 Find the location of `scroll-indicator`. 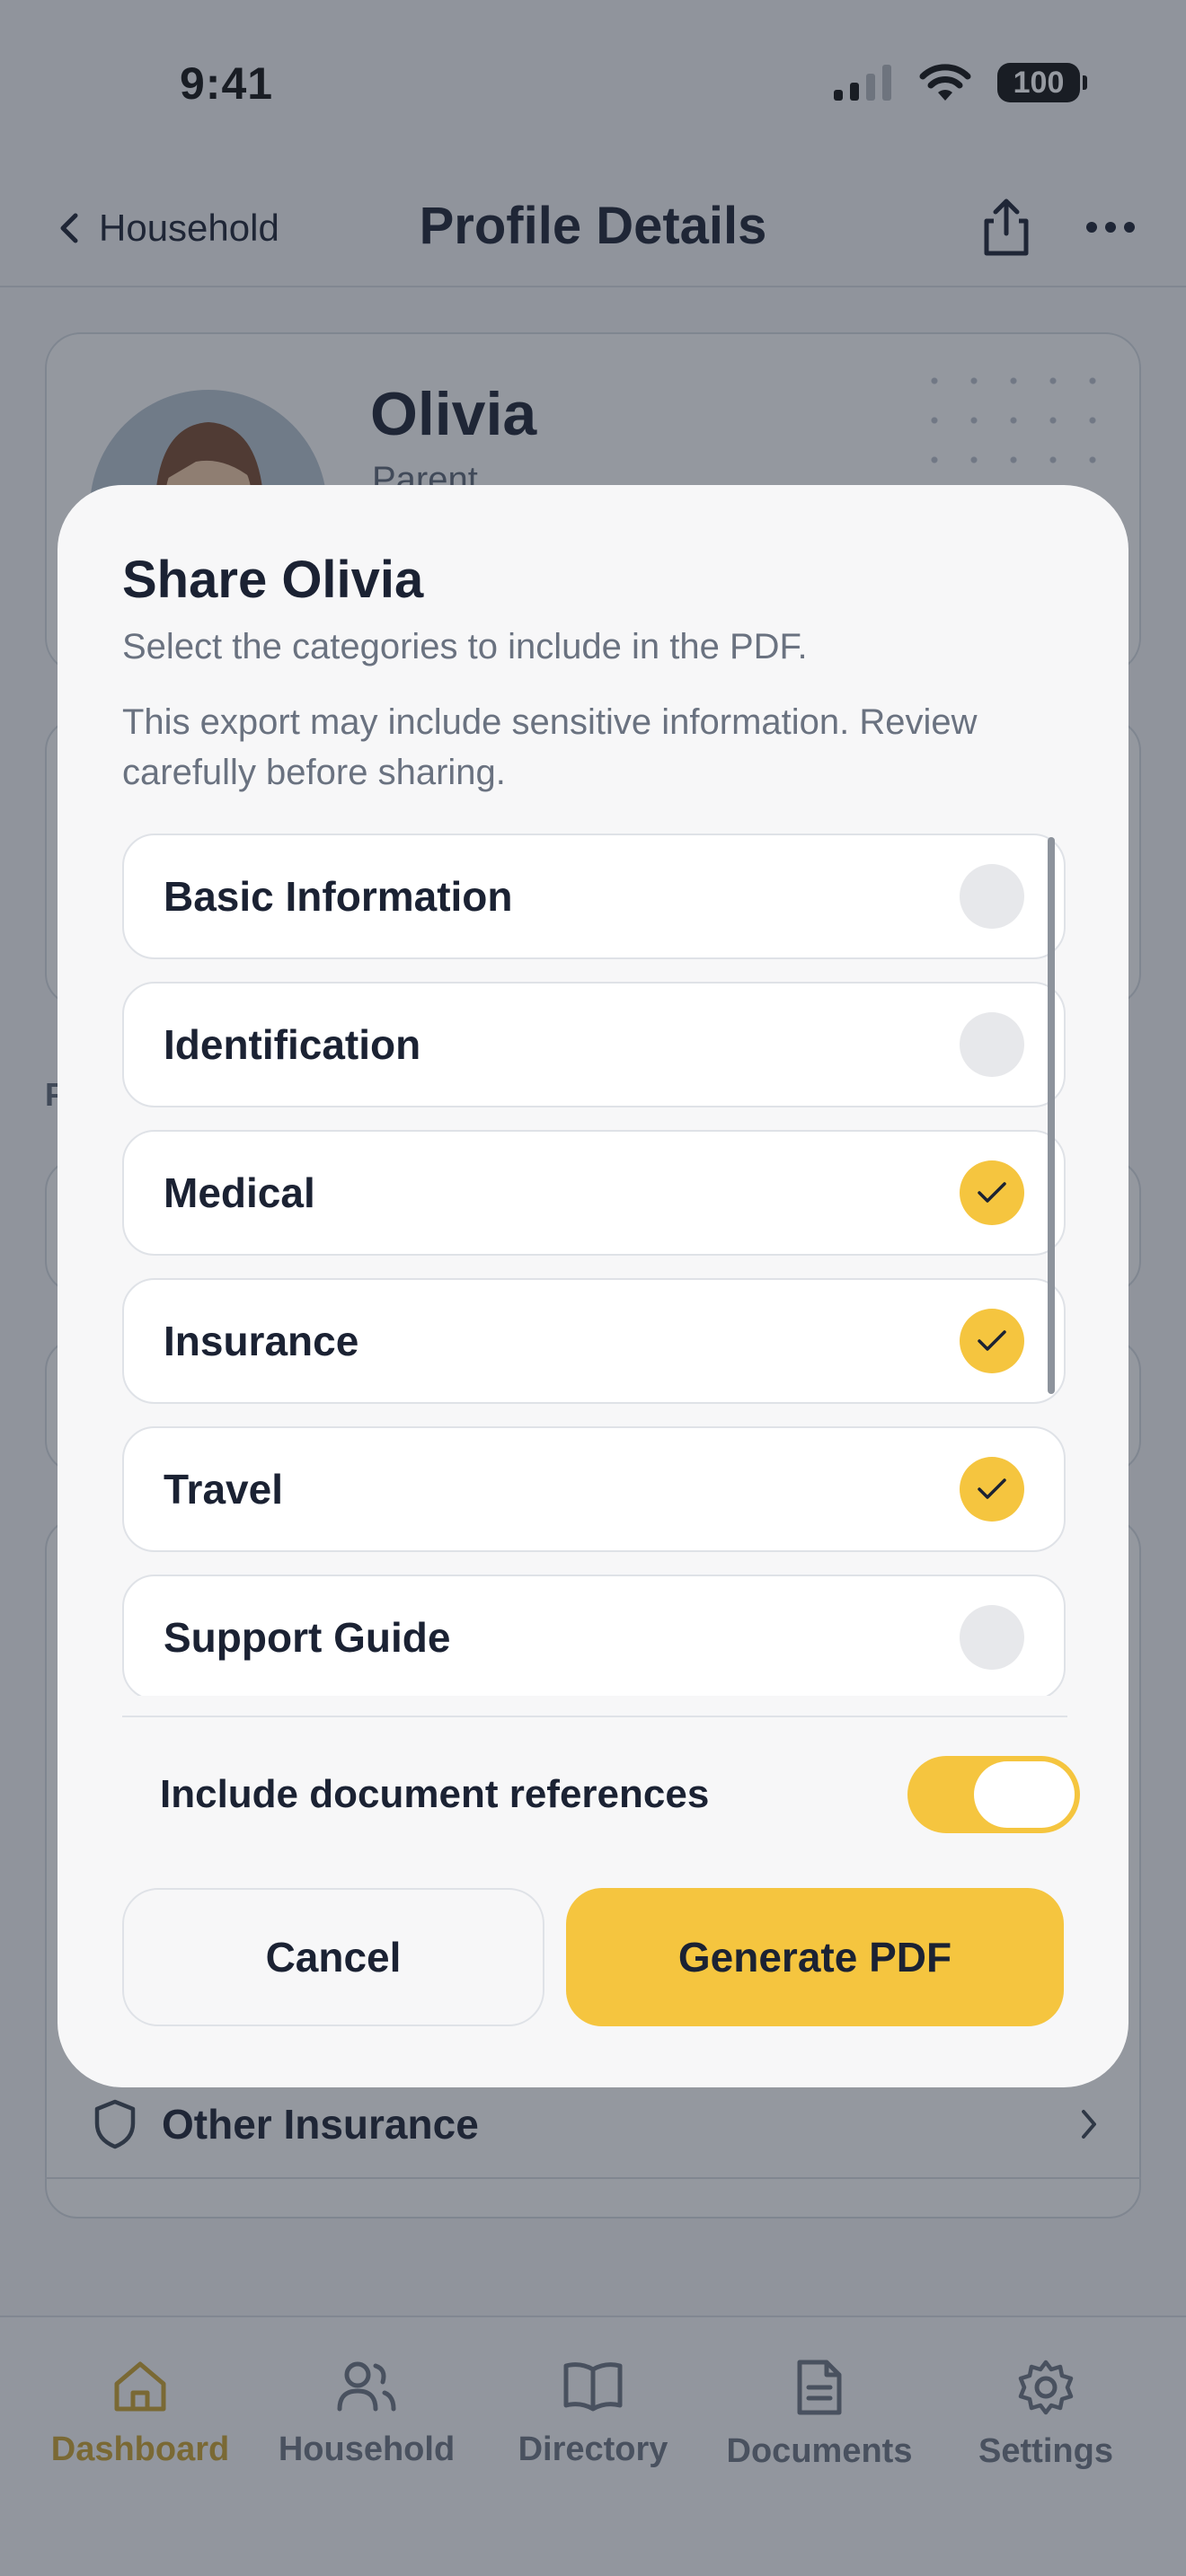

scroll-indicator is located at coordinates (1051, 1115).